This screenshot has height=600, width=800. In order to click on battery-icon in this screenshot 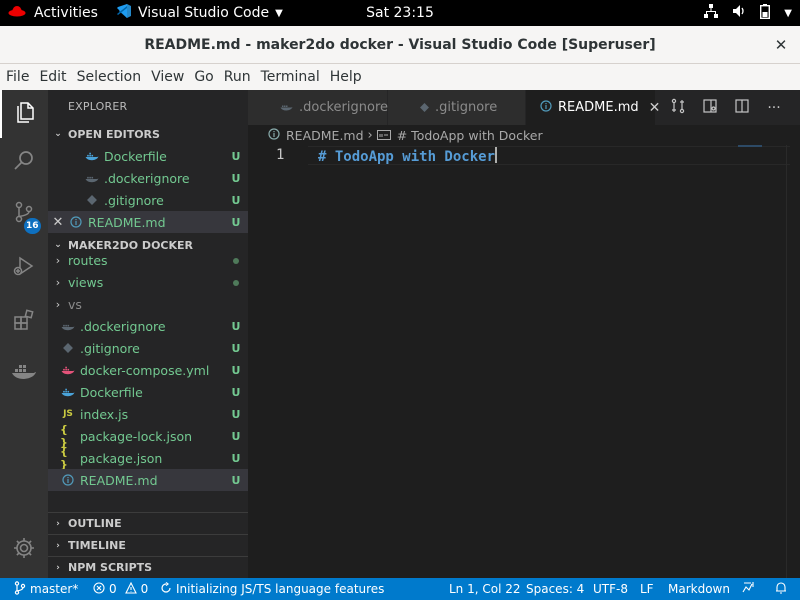, I will do `click(765, 13)`.